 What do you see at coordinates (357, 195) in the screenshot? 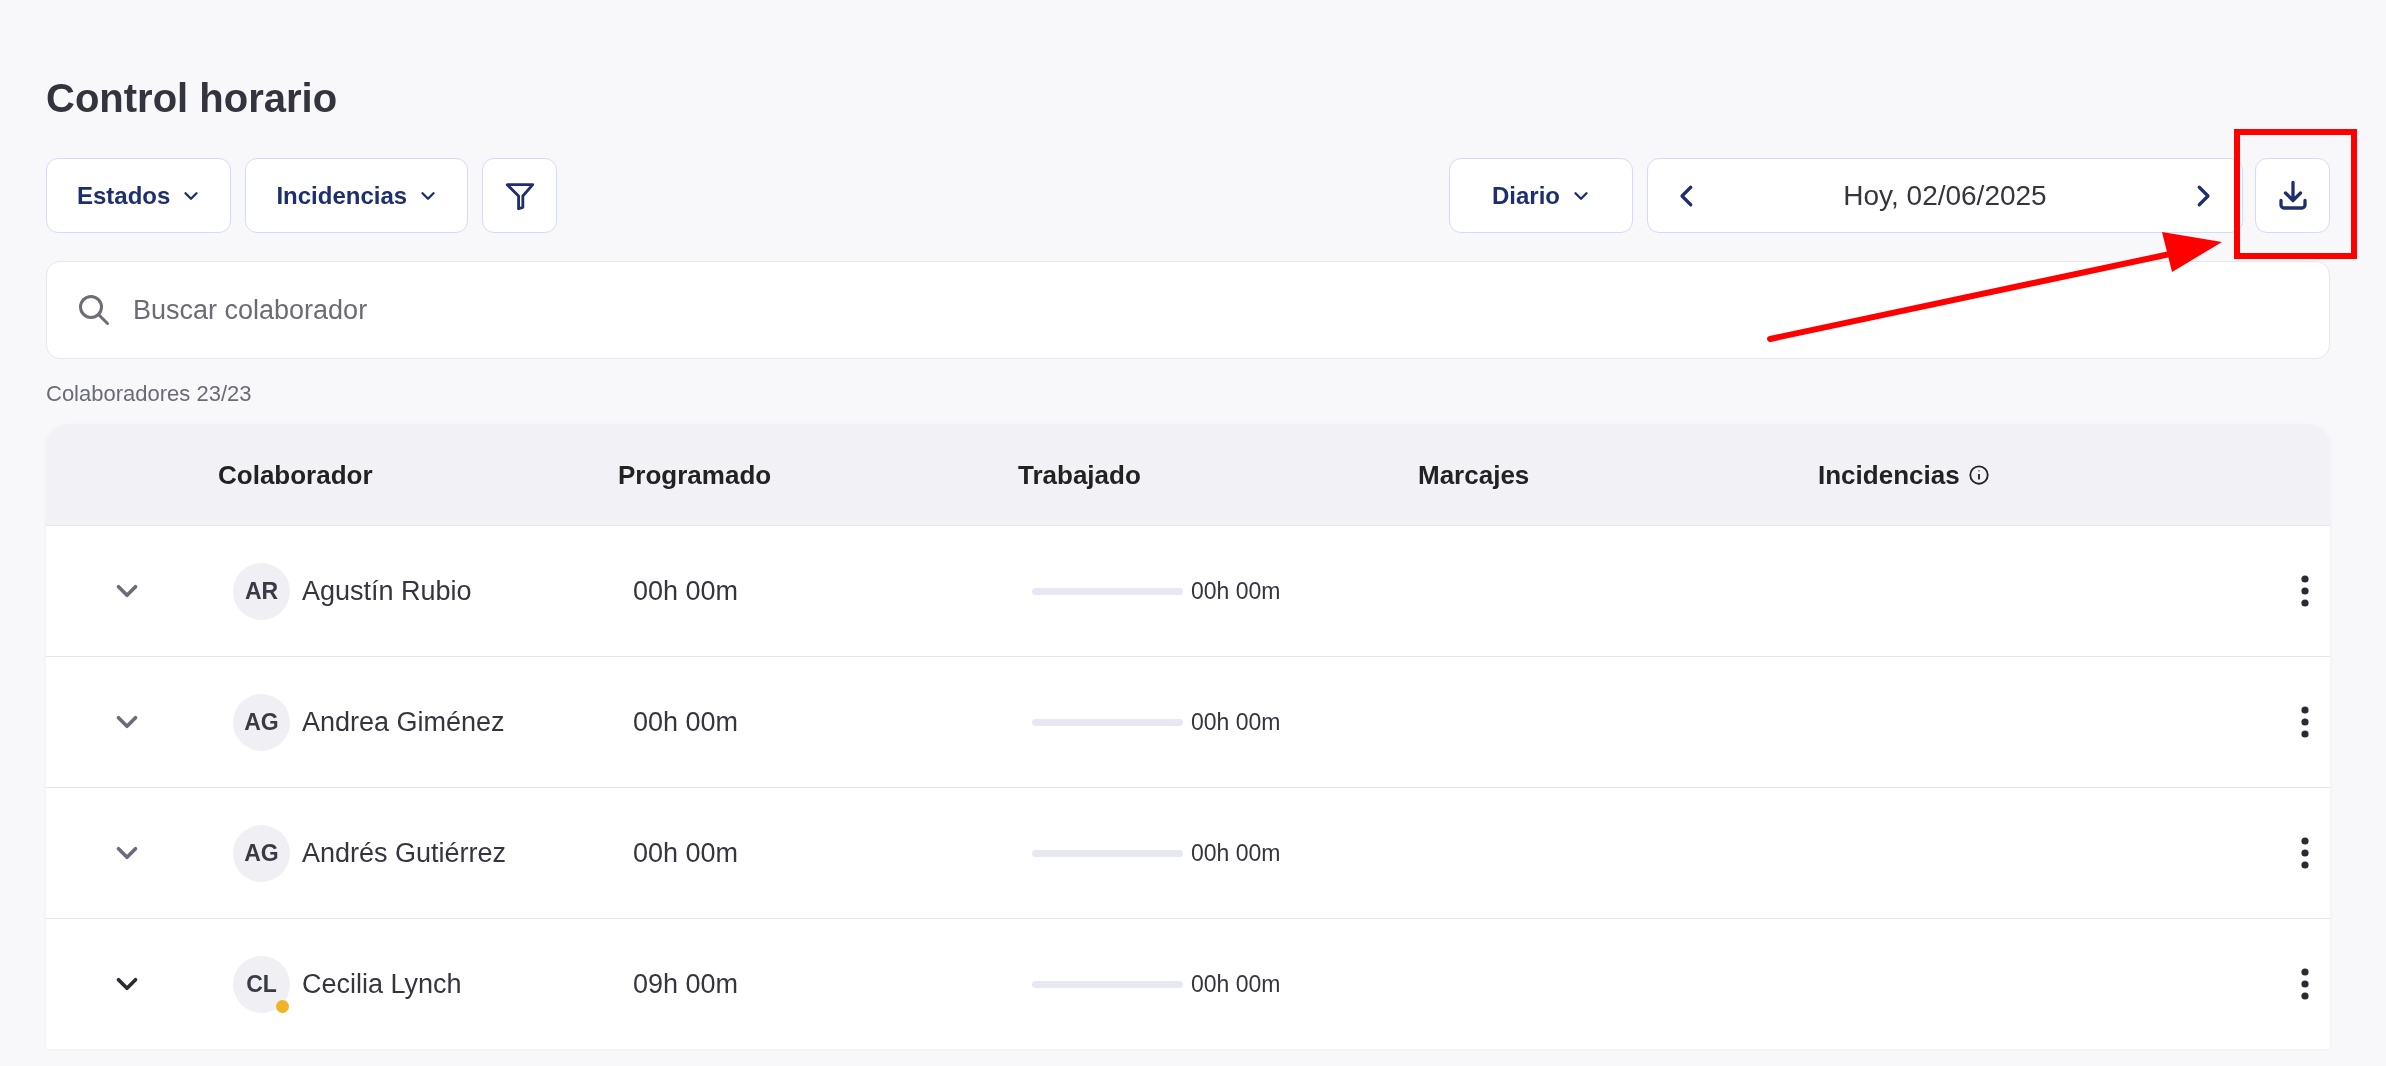
I see `filter-dropdown: Incidencias` at bounding box center [357, 195].